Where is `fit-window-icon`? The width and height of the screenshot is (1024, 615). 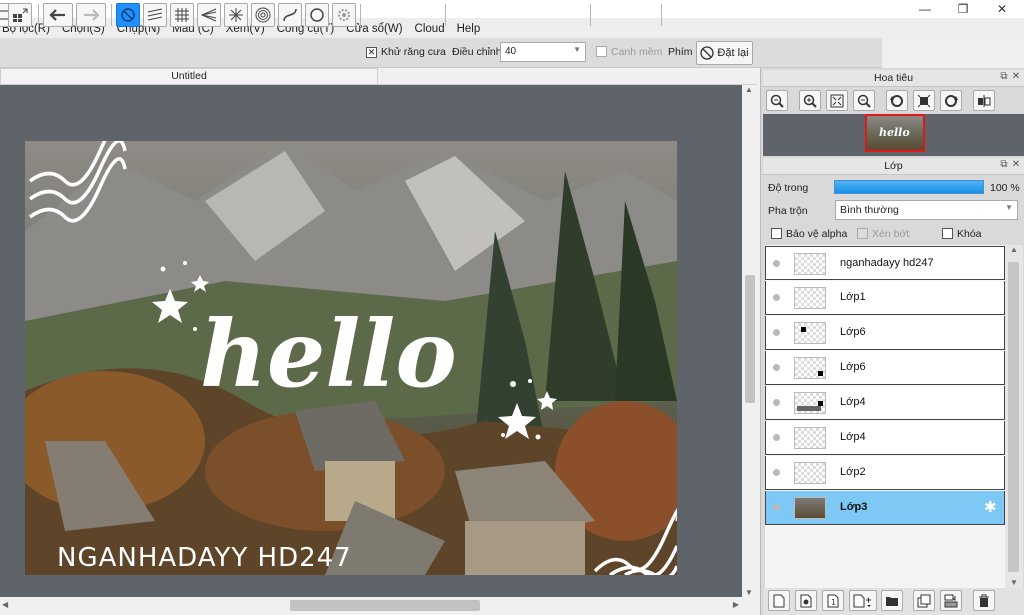 fit-window-icon is located at coordinates (837, 100).